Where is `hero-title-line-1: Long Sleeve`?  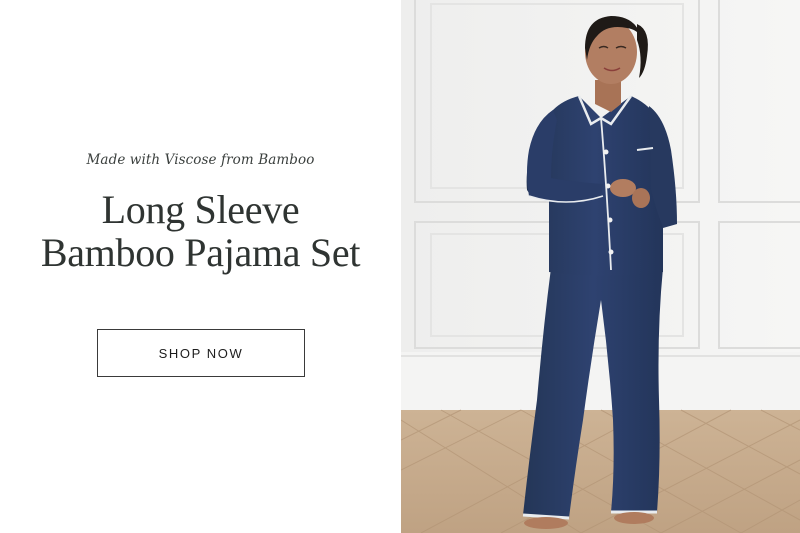
hero-title-line-1: Long Sleeve is located at coordinates (200, 209).